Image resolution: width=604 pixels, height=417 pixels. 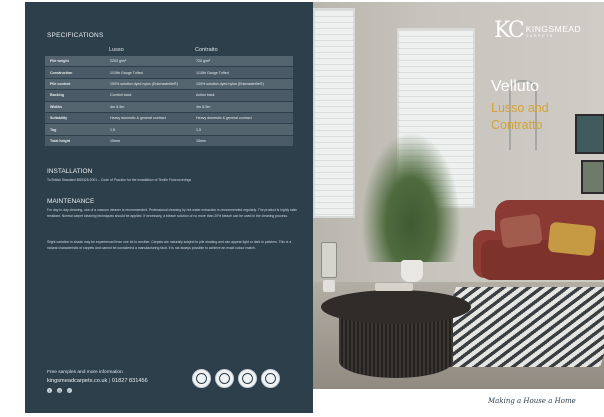 I want to click on twitter-icon: ✓, so click(x=69, y=390).